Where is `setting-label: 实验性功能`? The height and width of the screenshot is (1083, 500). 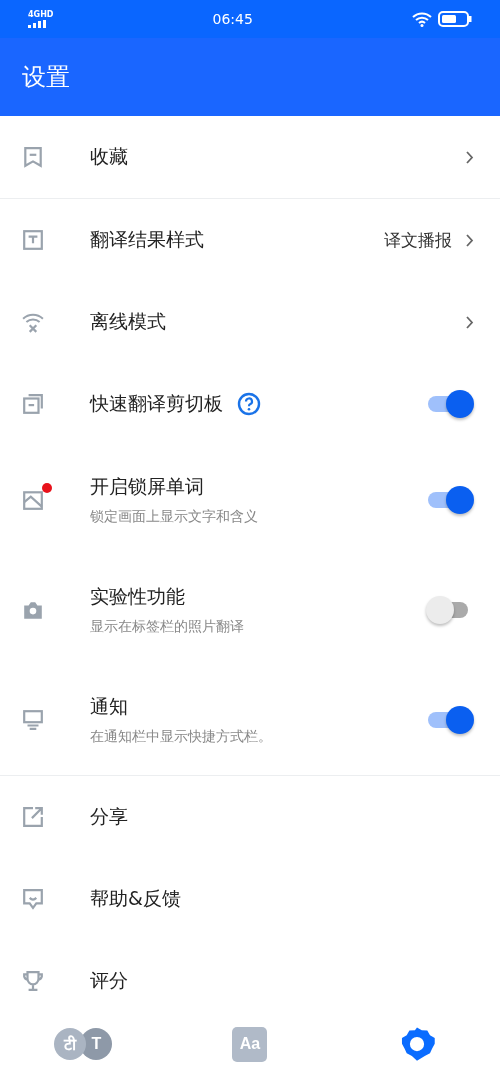 setting-label: 实验性功能 is located at coordinates (137, 597).